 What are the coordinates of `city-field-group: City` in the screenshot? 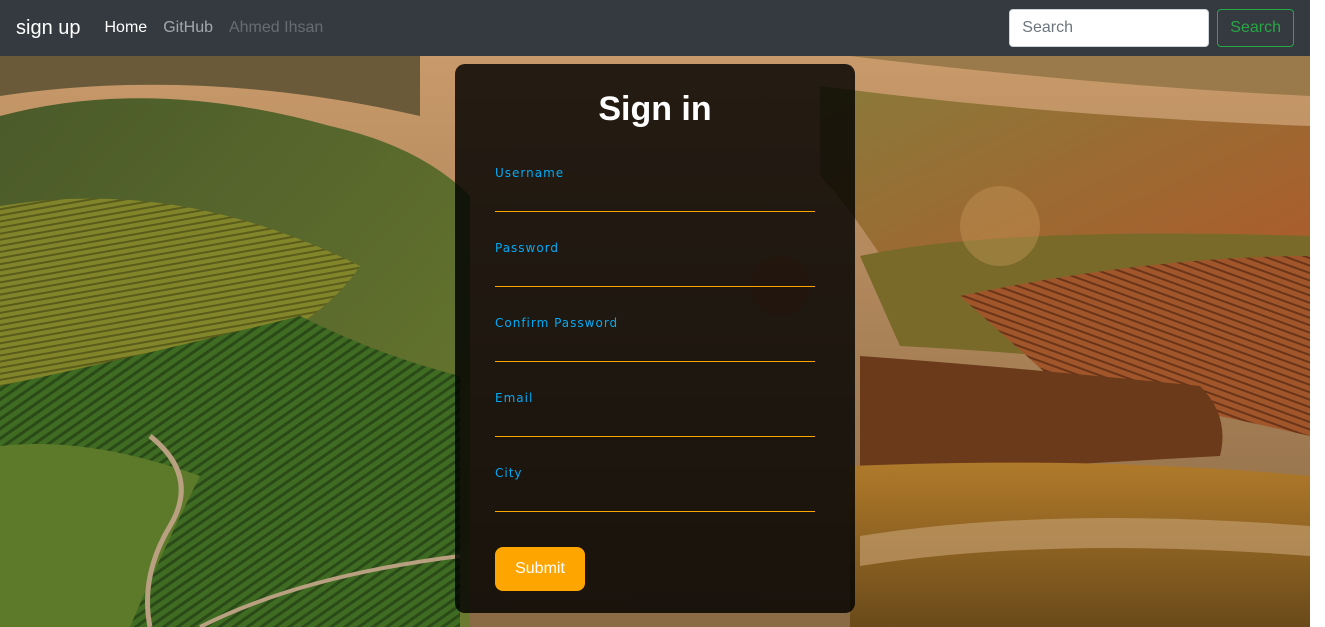 It's located at (655, 491).